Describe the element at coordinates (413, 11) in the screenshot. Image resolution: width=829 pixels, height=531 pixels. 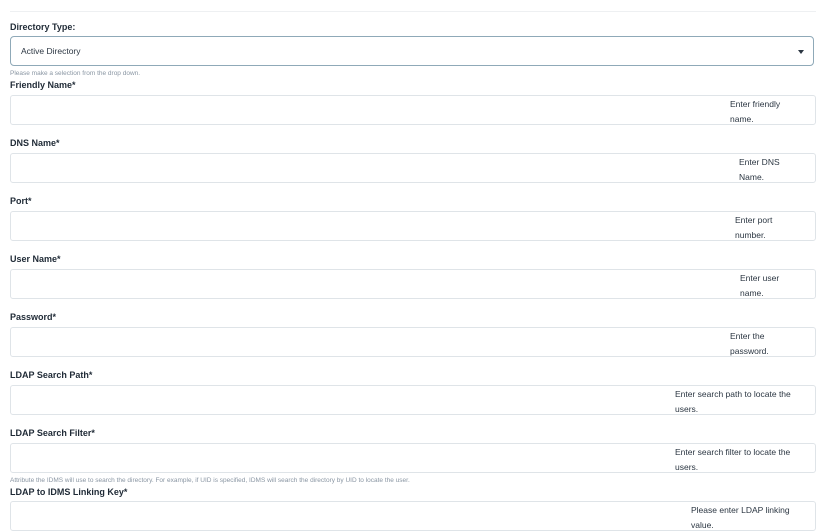
I see `divider` at that location.